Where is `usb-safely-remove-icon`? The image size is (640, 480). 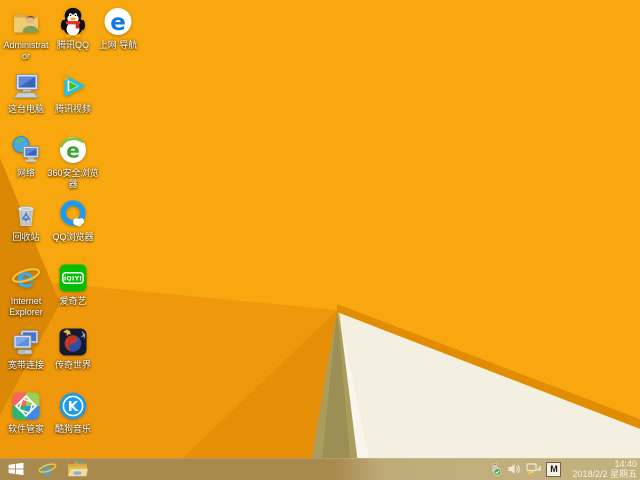
usb-safely-remove-icon is located at coordinates (495, 469).